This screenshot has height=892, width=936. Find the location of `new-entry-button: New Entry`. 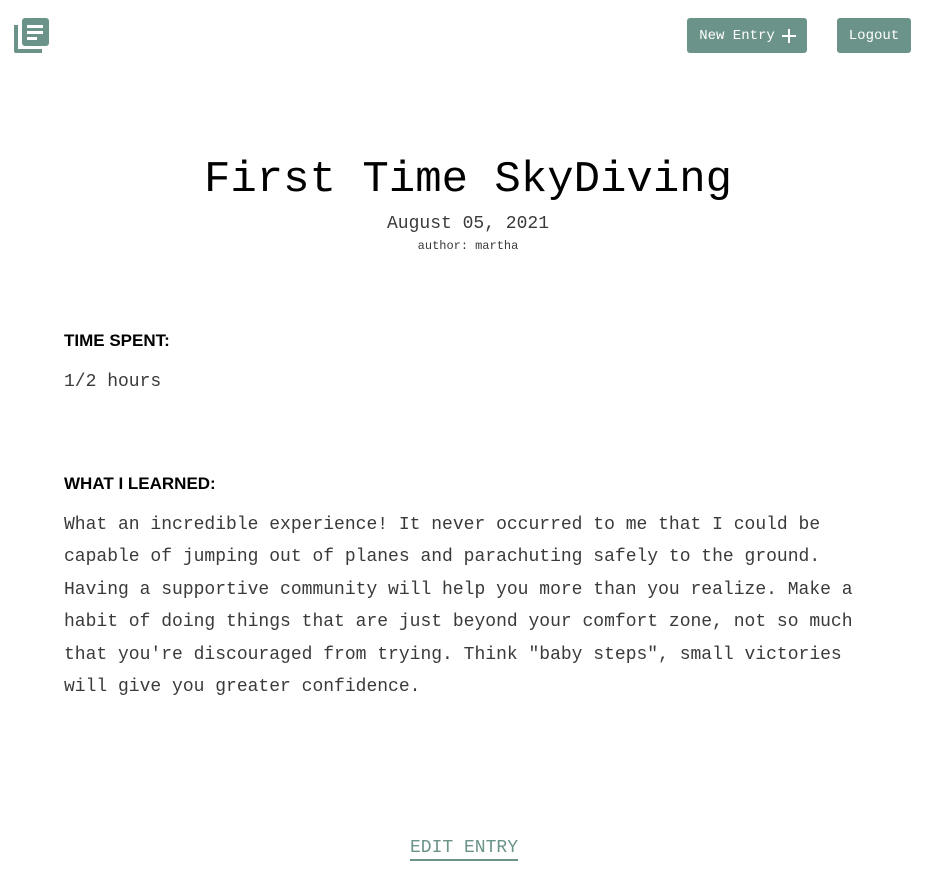

new-entry-button: New Entry is located at coordinates (747, 35).